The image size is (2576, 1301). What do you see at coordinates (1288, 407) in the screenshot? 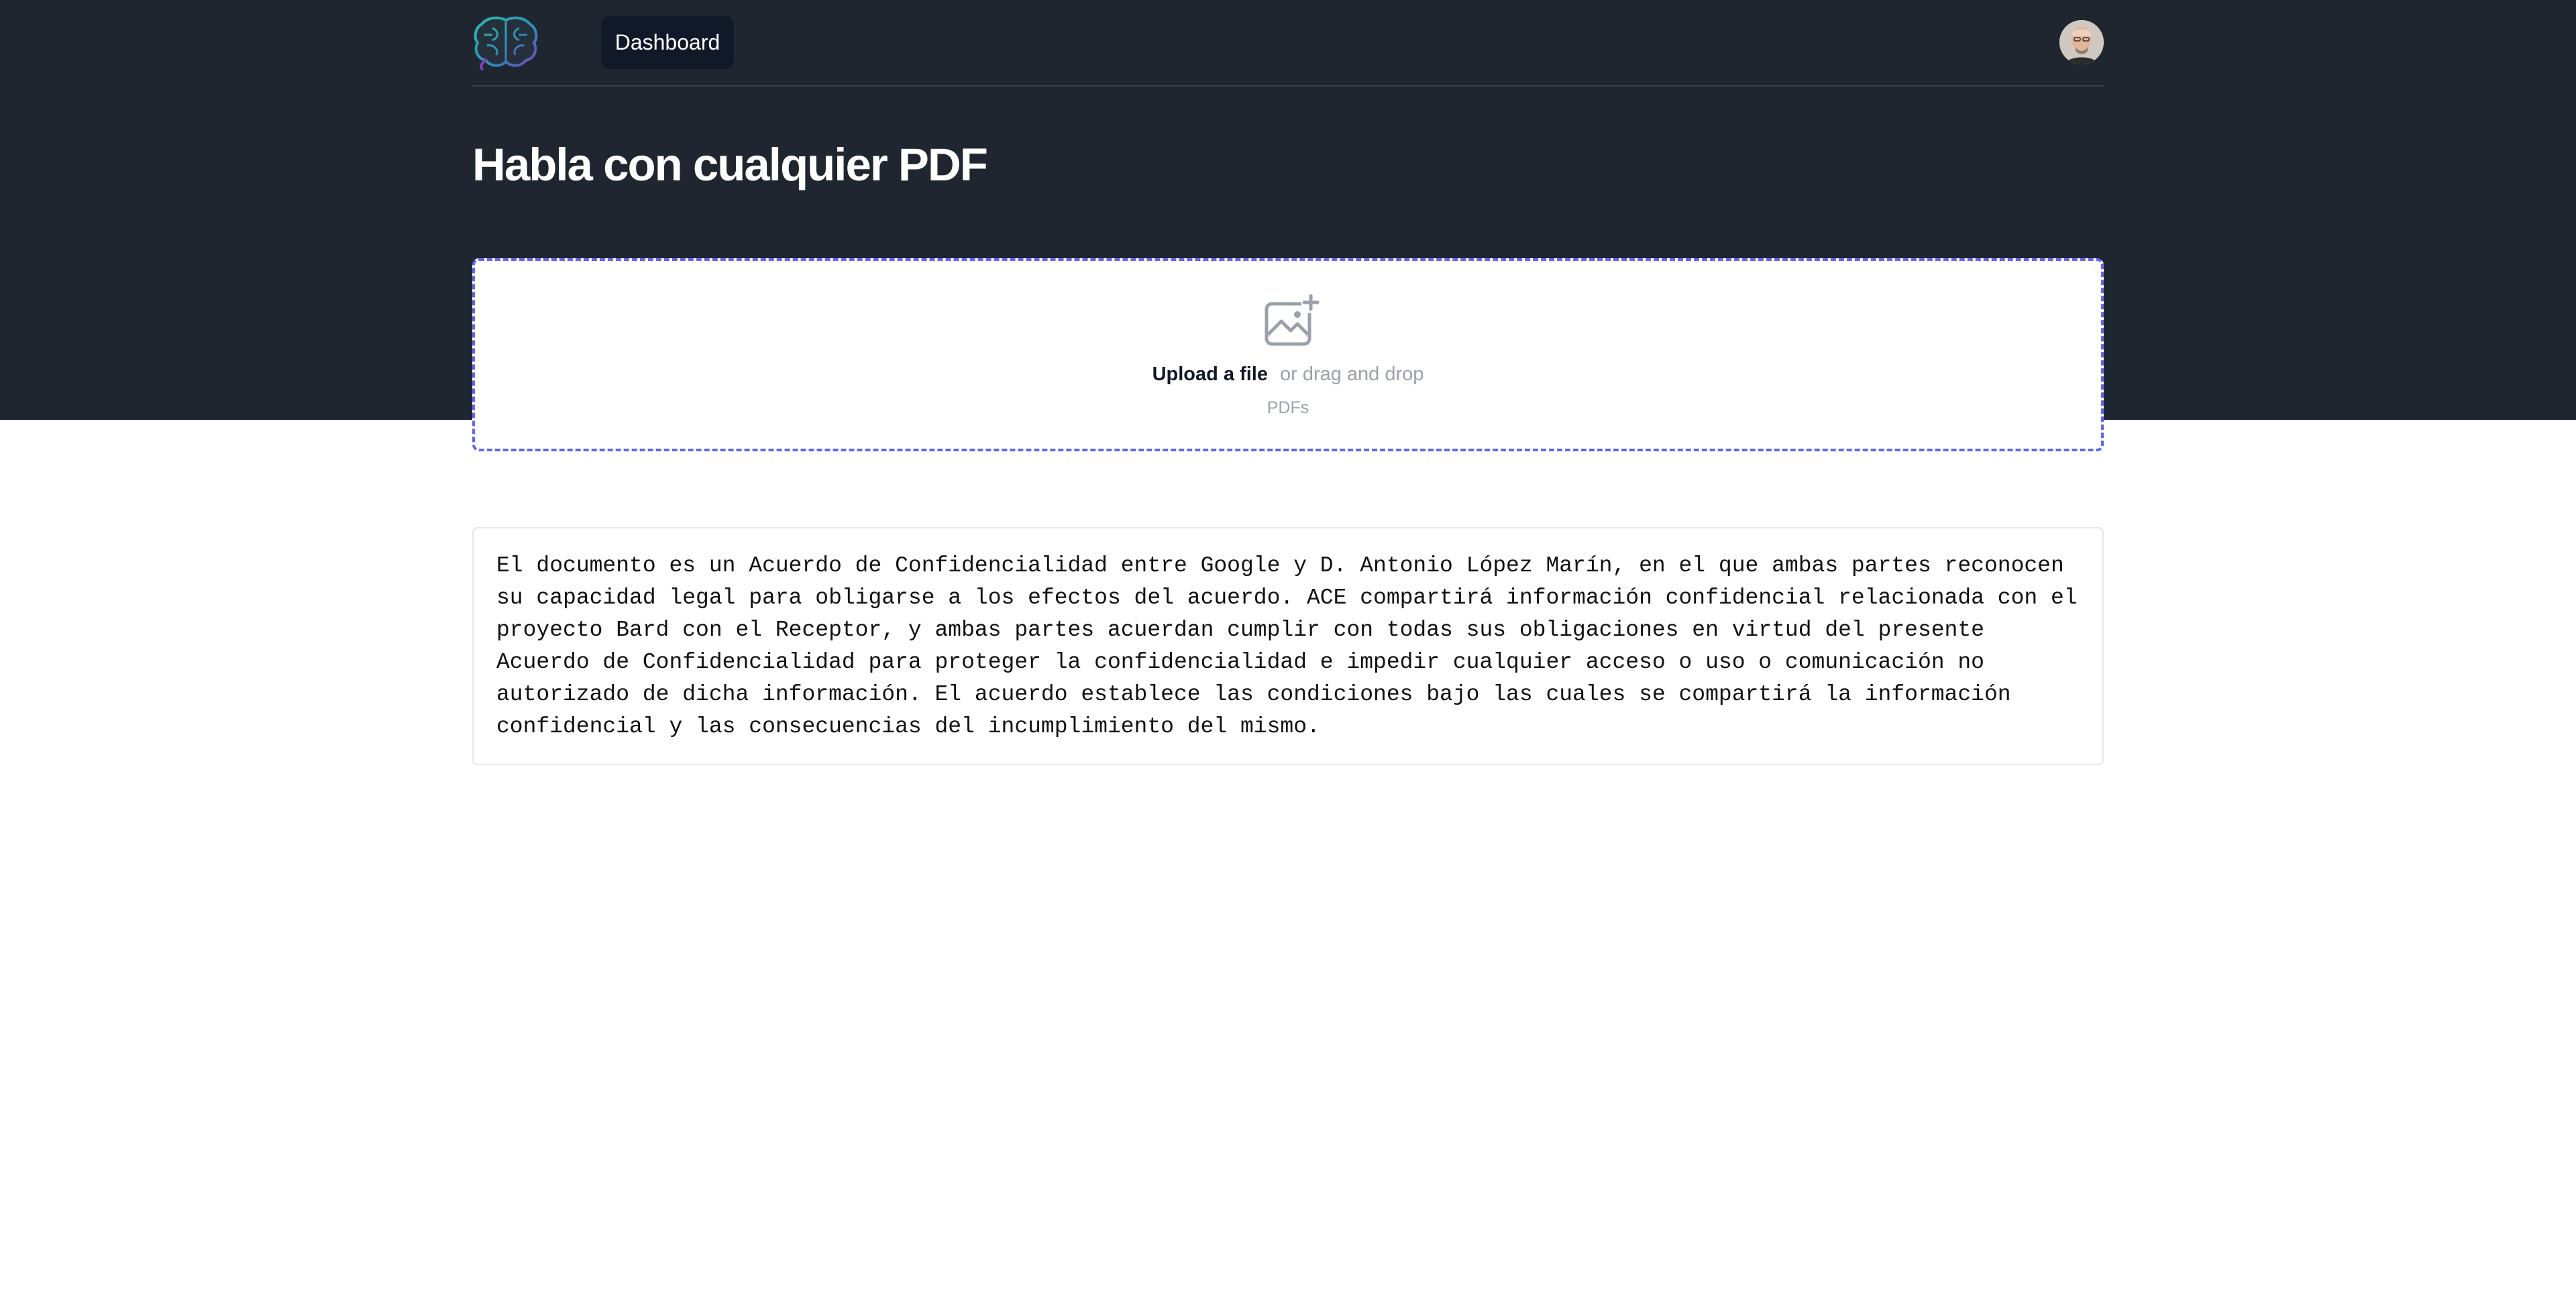
I see `accepted-file-types: PDFs` at bounding box center [1288, 407].